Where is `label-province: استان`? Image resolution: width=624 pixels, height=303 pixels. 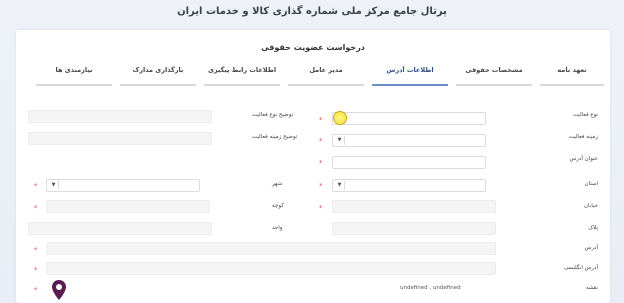
label-province: استان is located at coordinates (591, 184).